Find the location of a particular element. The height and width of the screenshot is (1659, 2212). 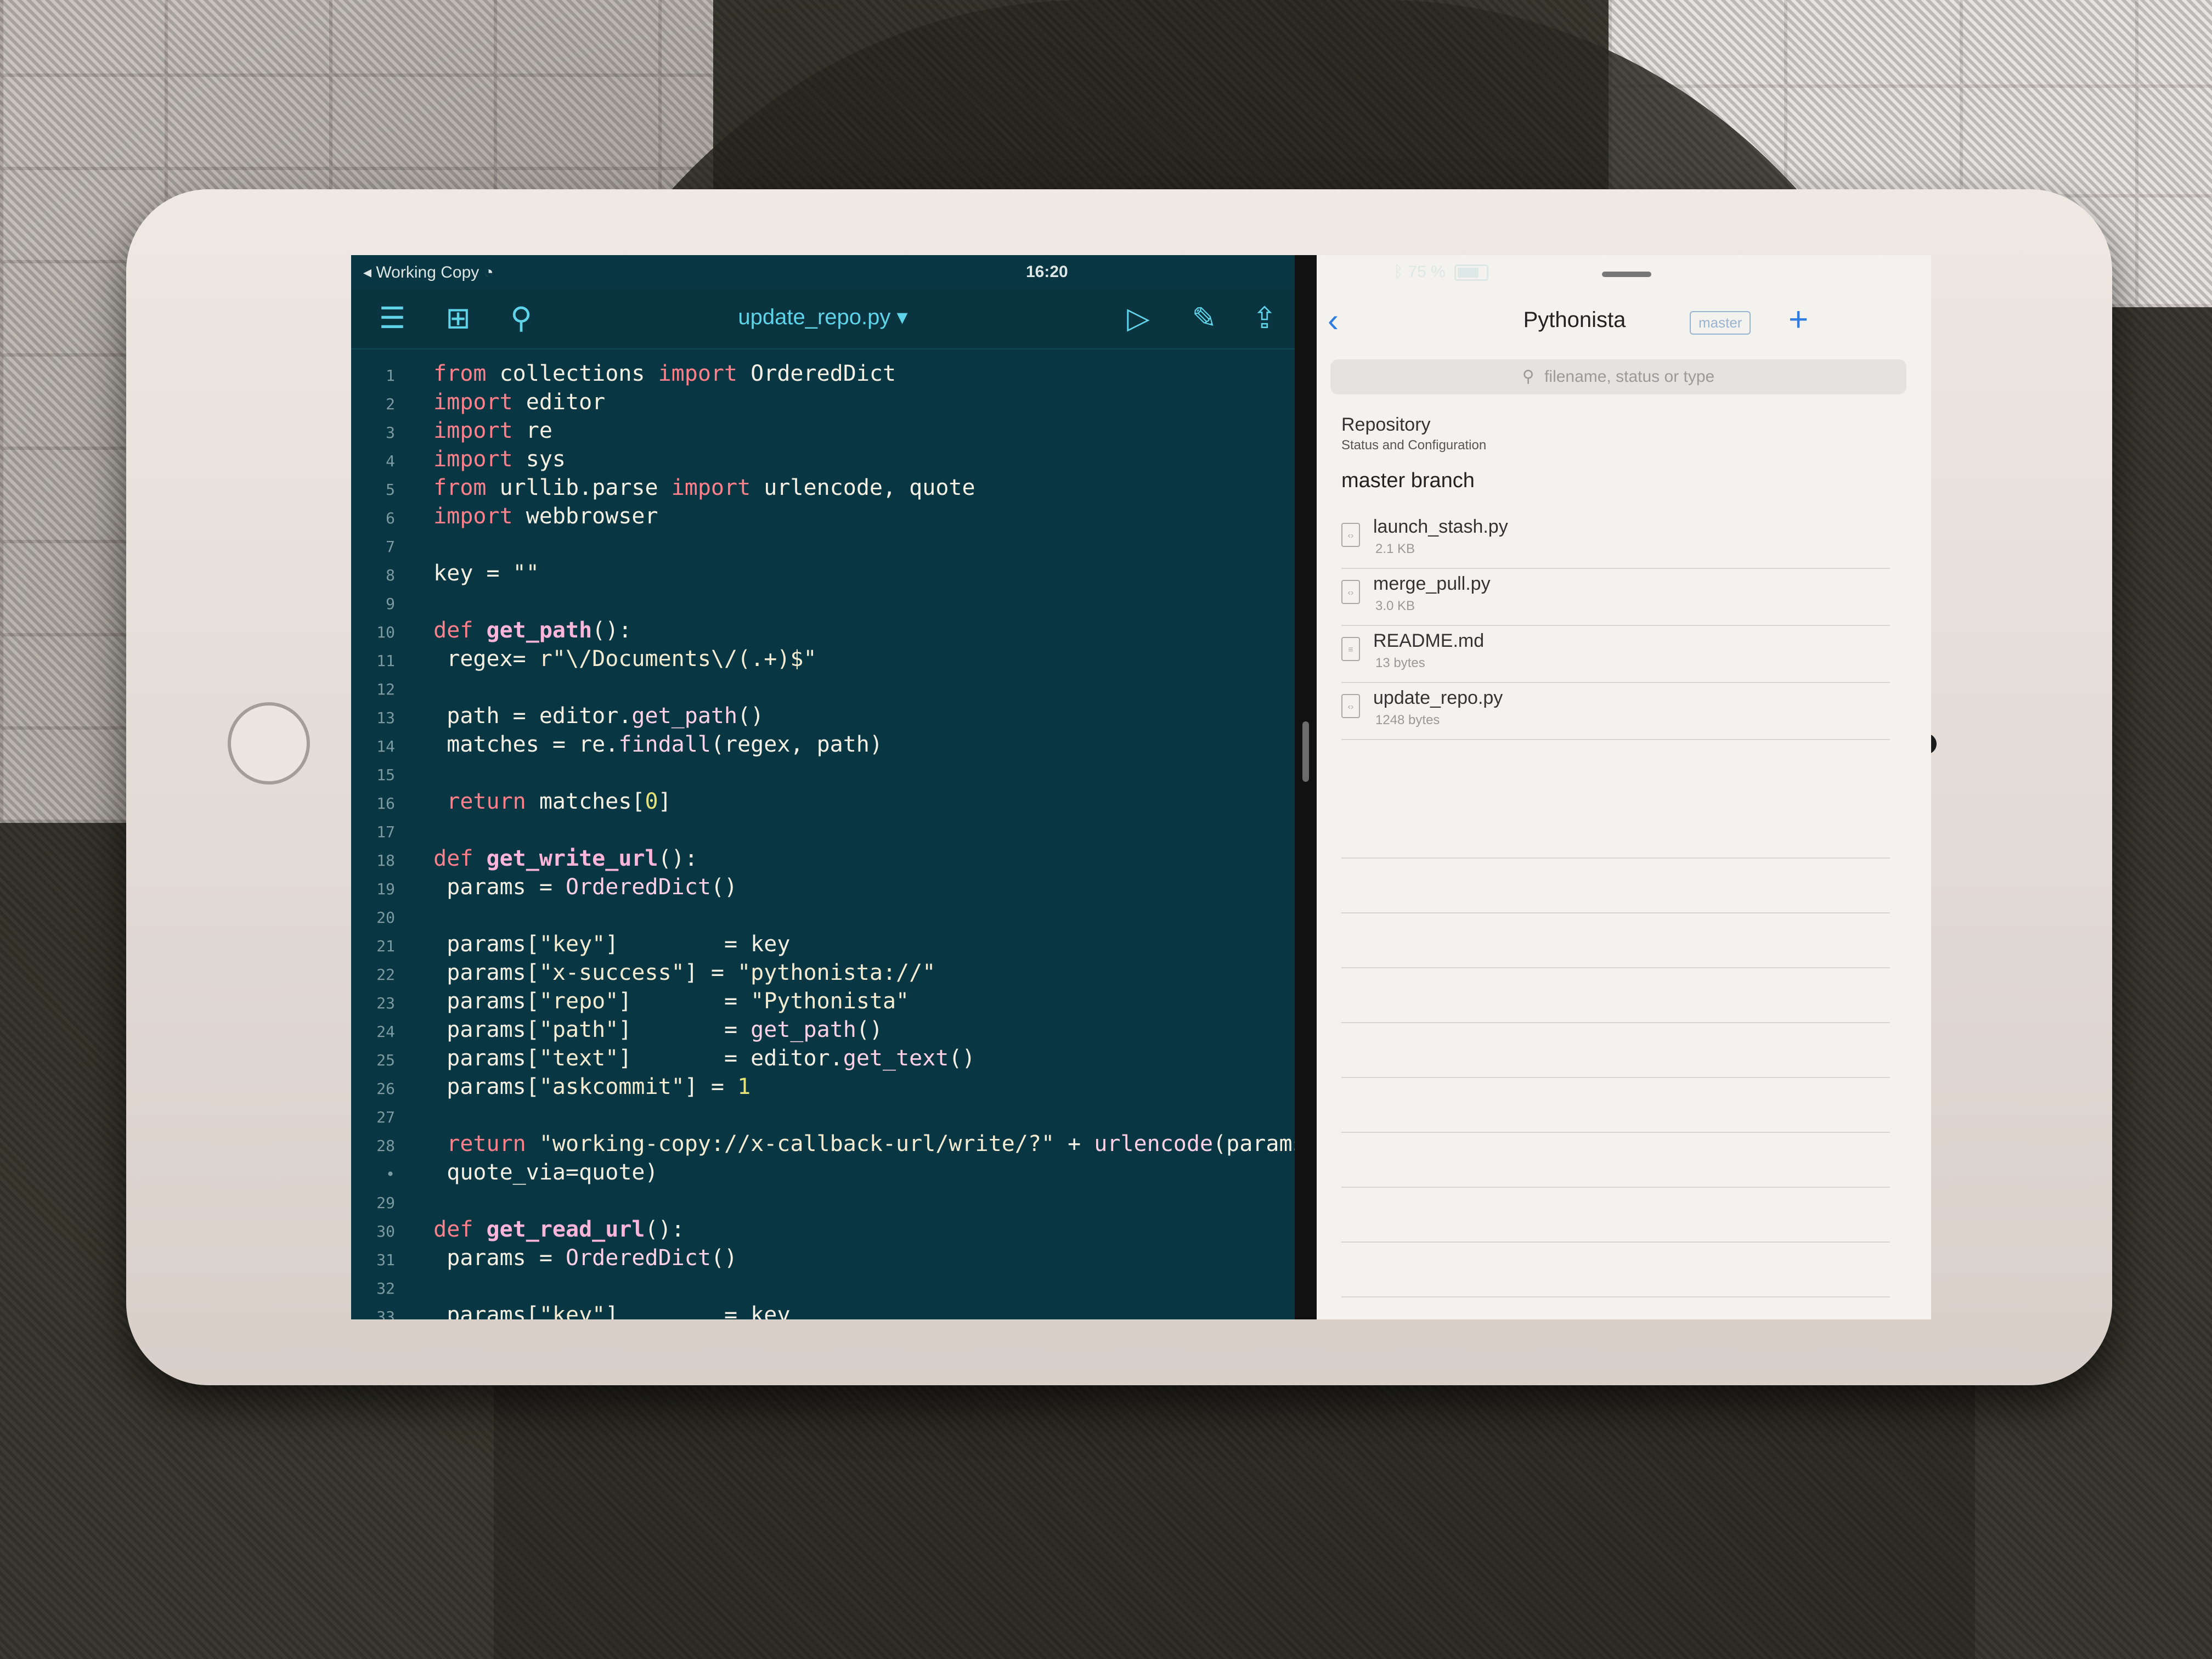

code-line: 32 is located at coordinates (382, 1286).